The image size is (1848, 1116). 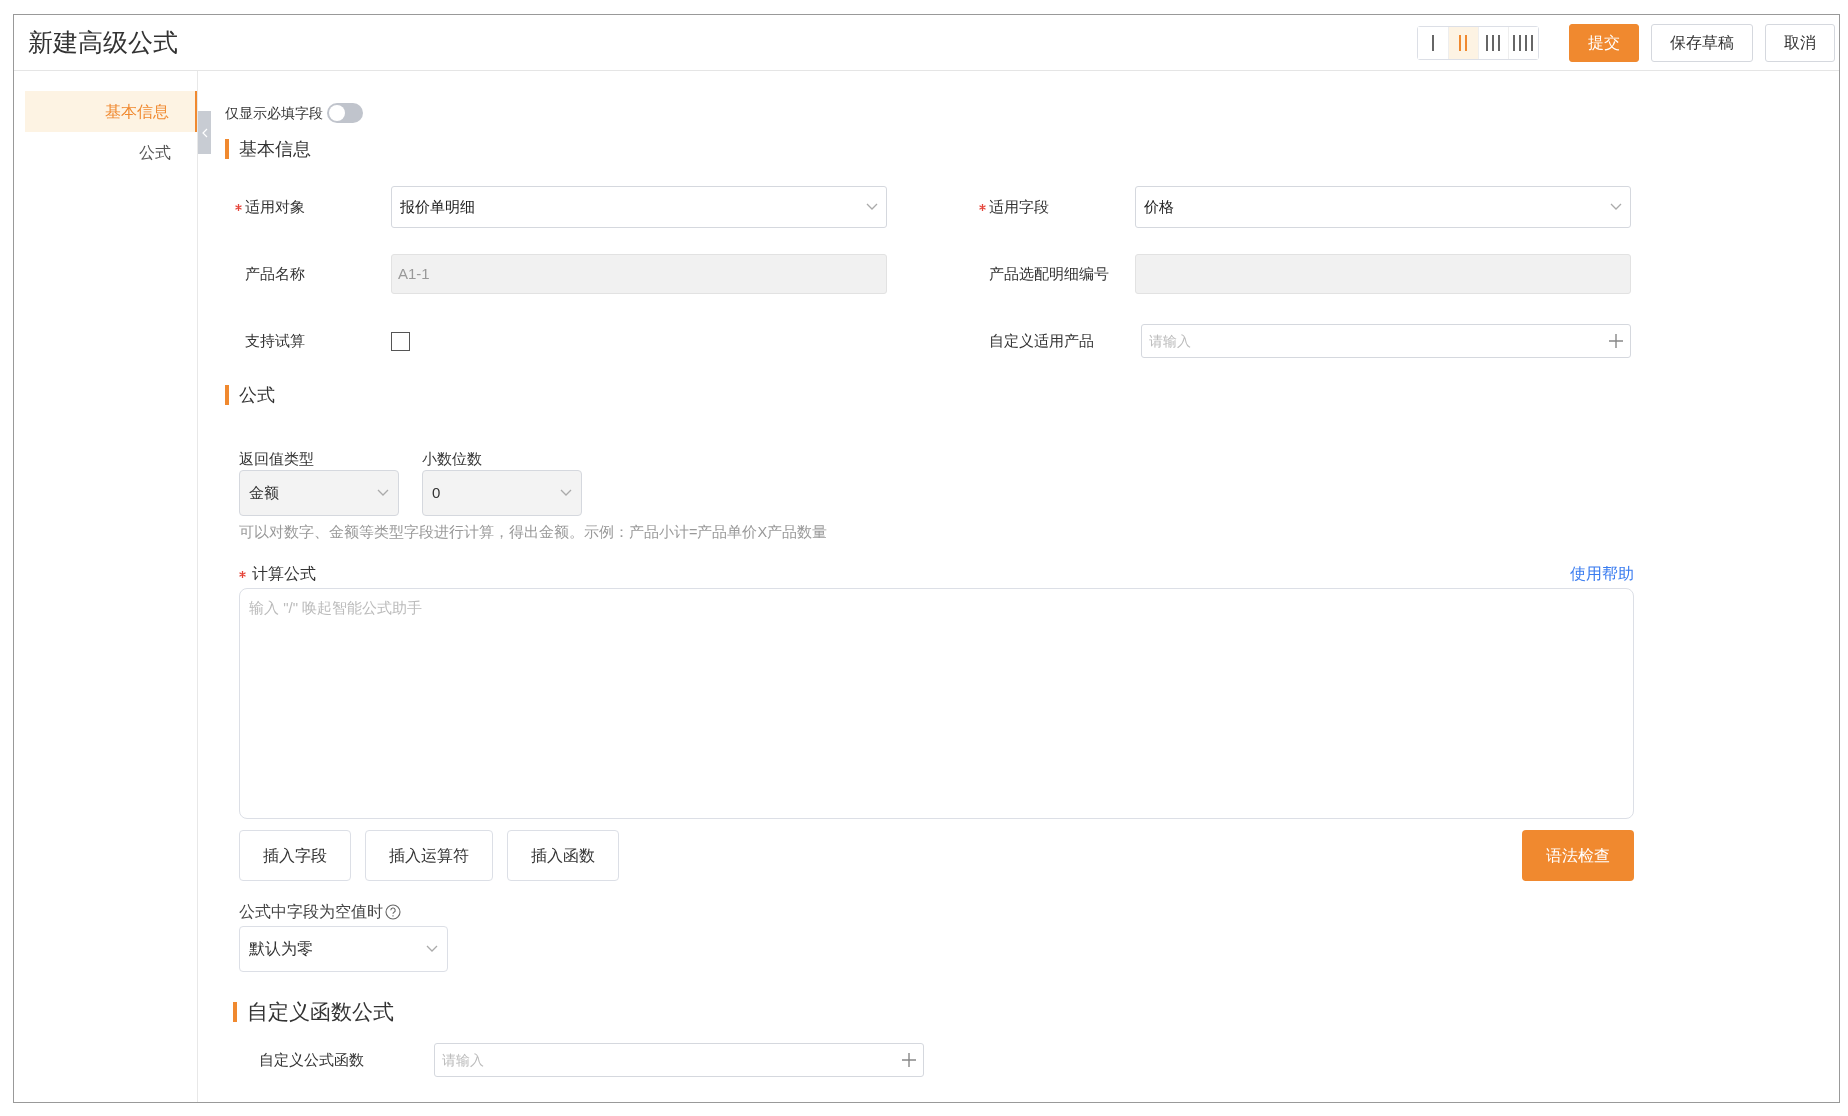 What do you see at coordinates (429, 855) in the screenshot?
I see `insert-button: 插入运算符` at bounding box center [429, 855].